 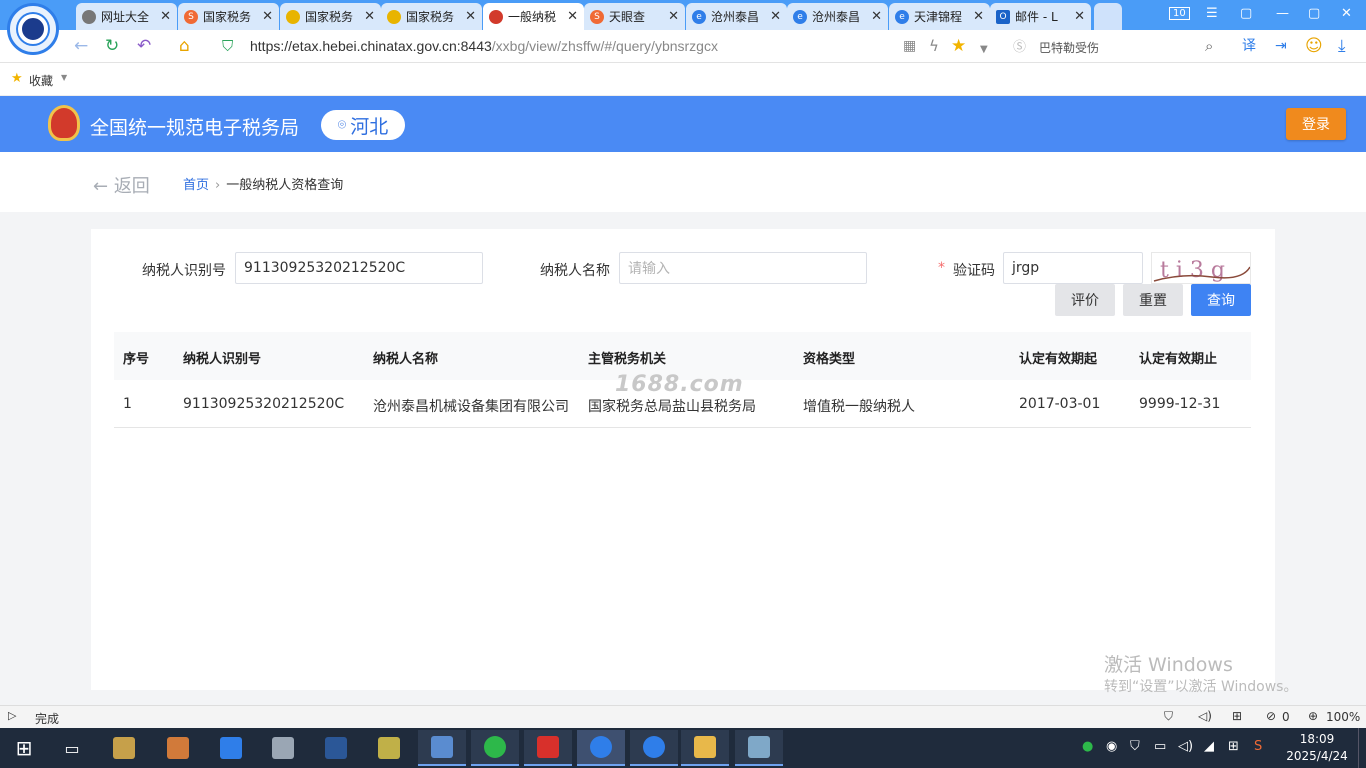 What do you see at coordinates (1212, 13) in the screenshot?
I see `menu-icon: ☰` at bounding box center [1212, 13].